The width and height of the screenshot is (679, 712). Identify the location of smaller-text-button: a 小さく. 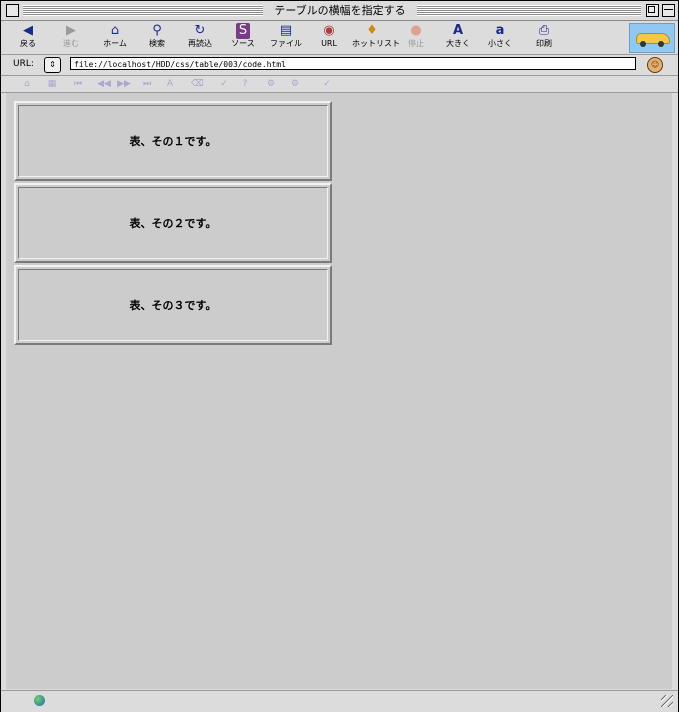
(500, 38).